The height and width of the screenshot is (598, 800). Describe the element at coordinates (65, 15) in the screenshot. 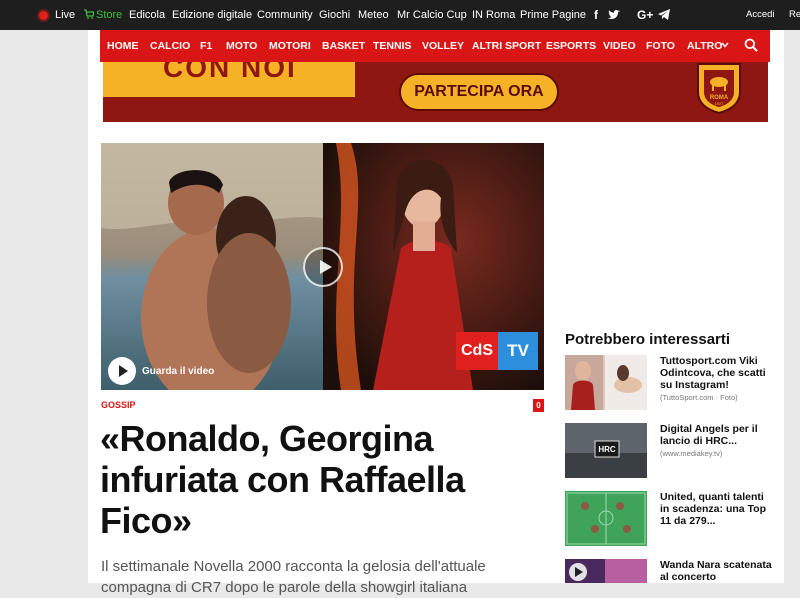

I see `live-link: Live` at that location.